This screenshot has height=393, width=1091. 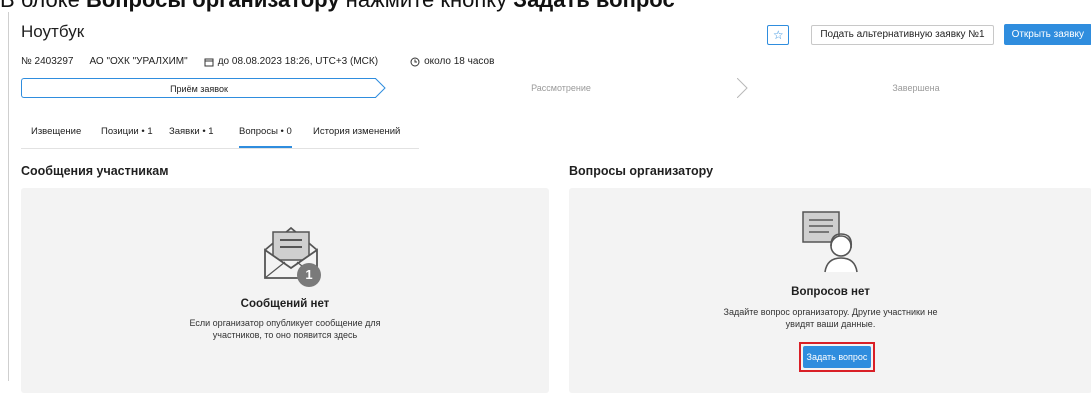 I want to click on favorite-button: ☆, so click(x=778, y=34).